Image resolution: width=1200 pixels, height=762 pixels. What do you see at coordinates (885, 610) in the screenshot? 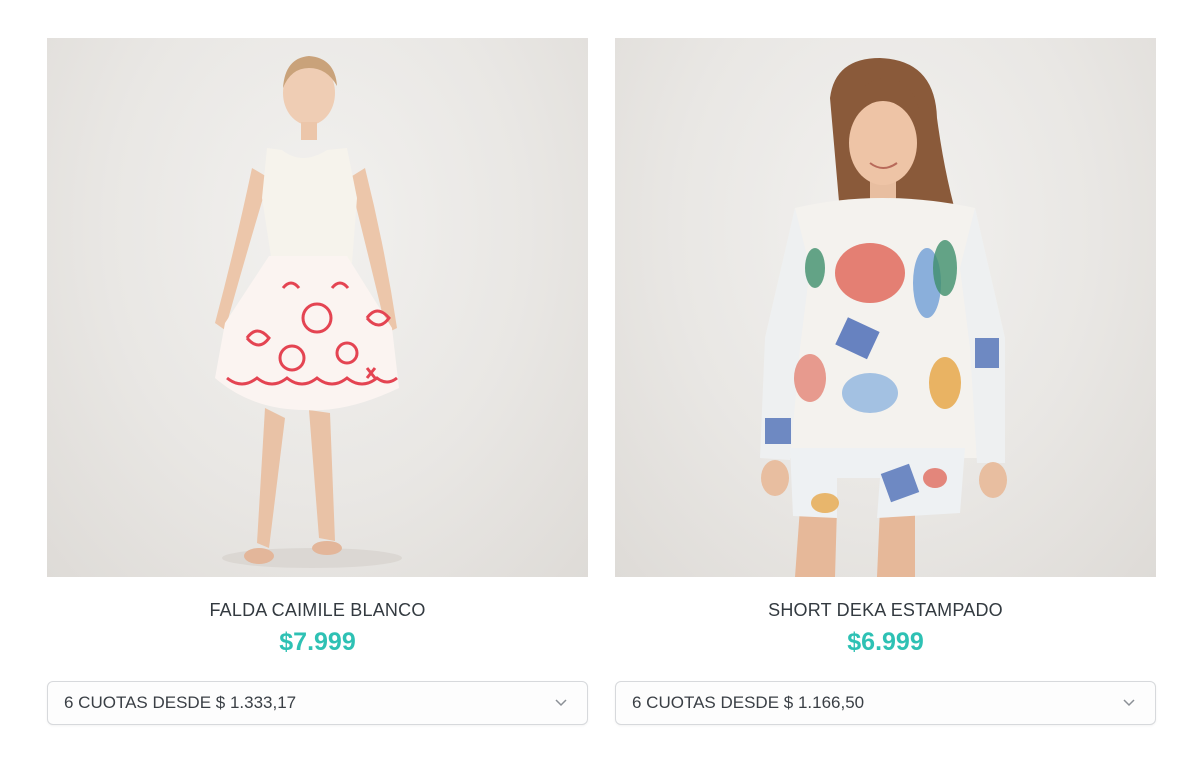
I see `product-title: SHORT DEKA ESTAMPADO` at bounding box center [885, 610].